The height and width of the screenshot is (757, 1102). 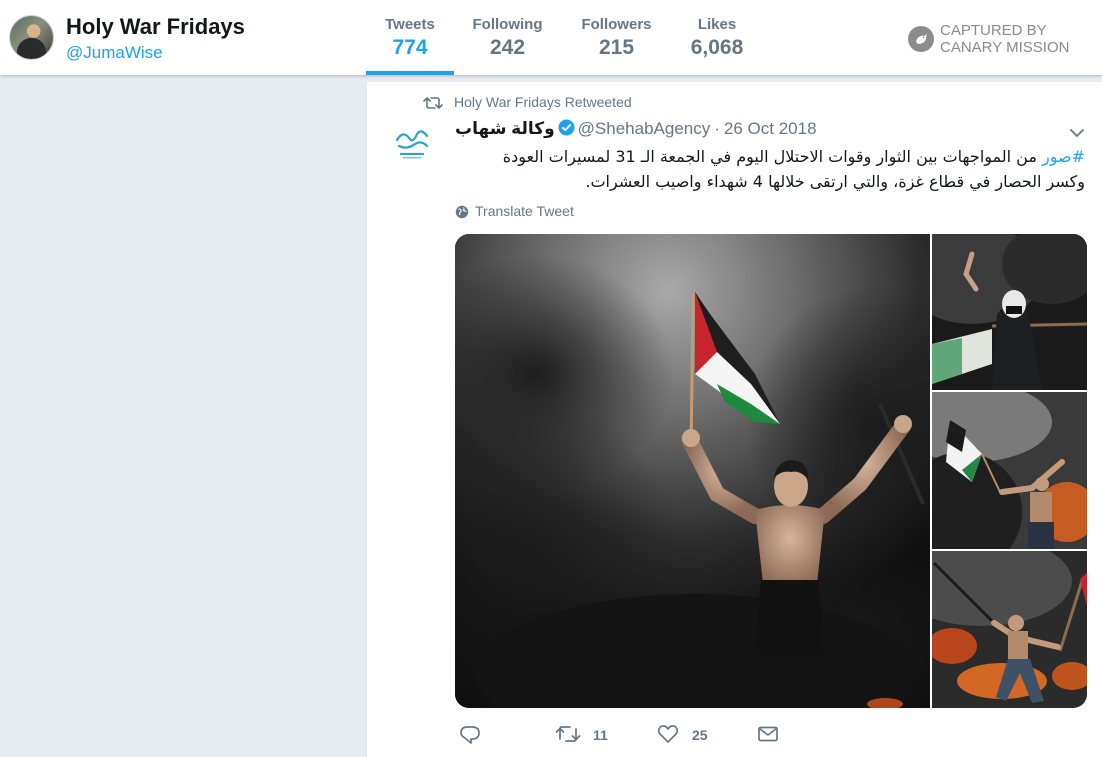 I want to click on profile-handle: @JumaWise, so click(x=114, y=53).